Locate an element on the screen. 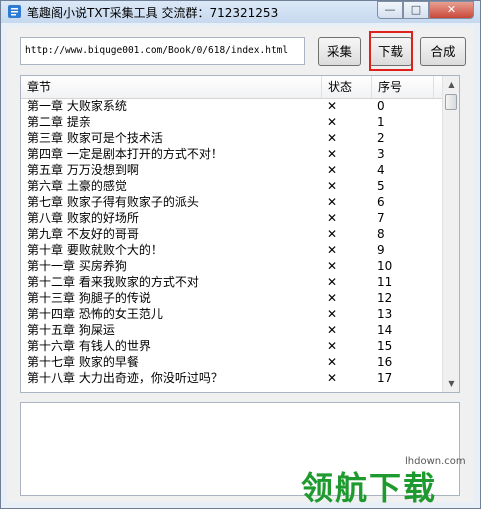 The image size is (481, 509). app-icon is located at coordinates (14, 11).